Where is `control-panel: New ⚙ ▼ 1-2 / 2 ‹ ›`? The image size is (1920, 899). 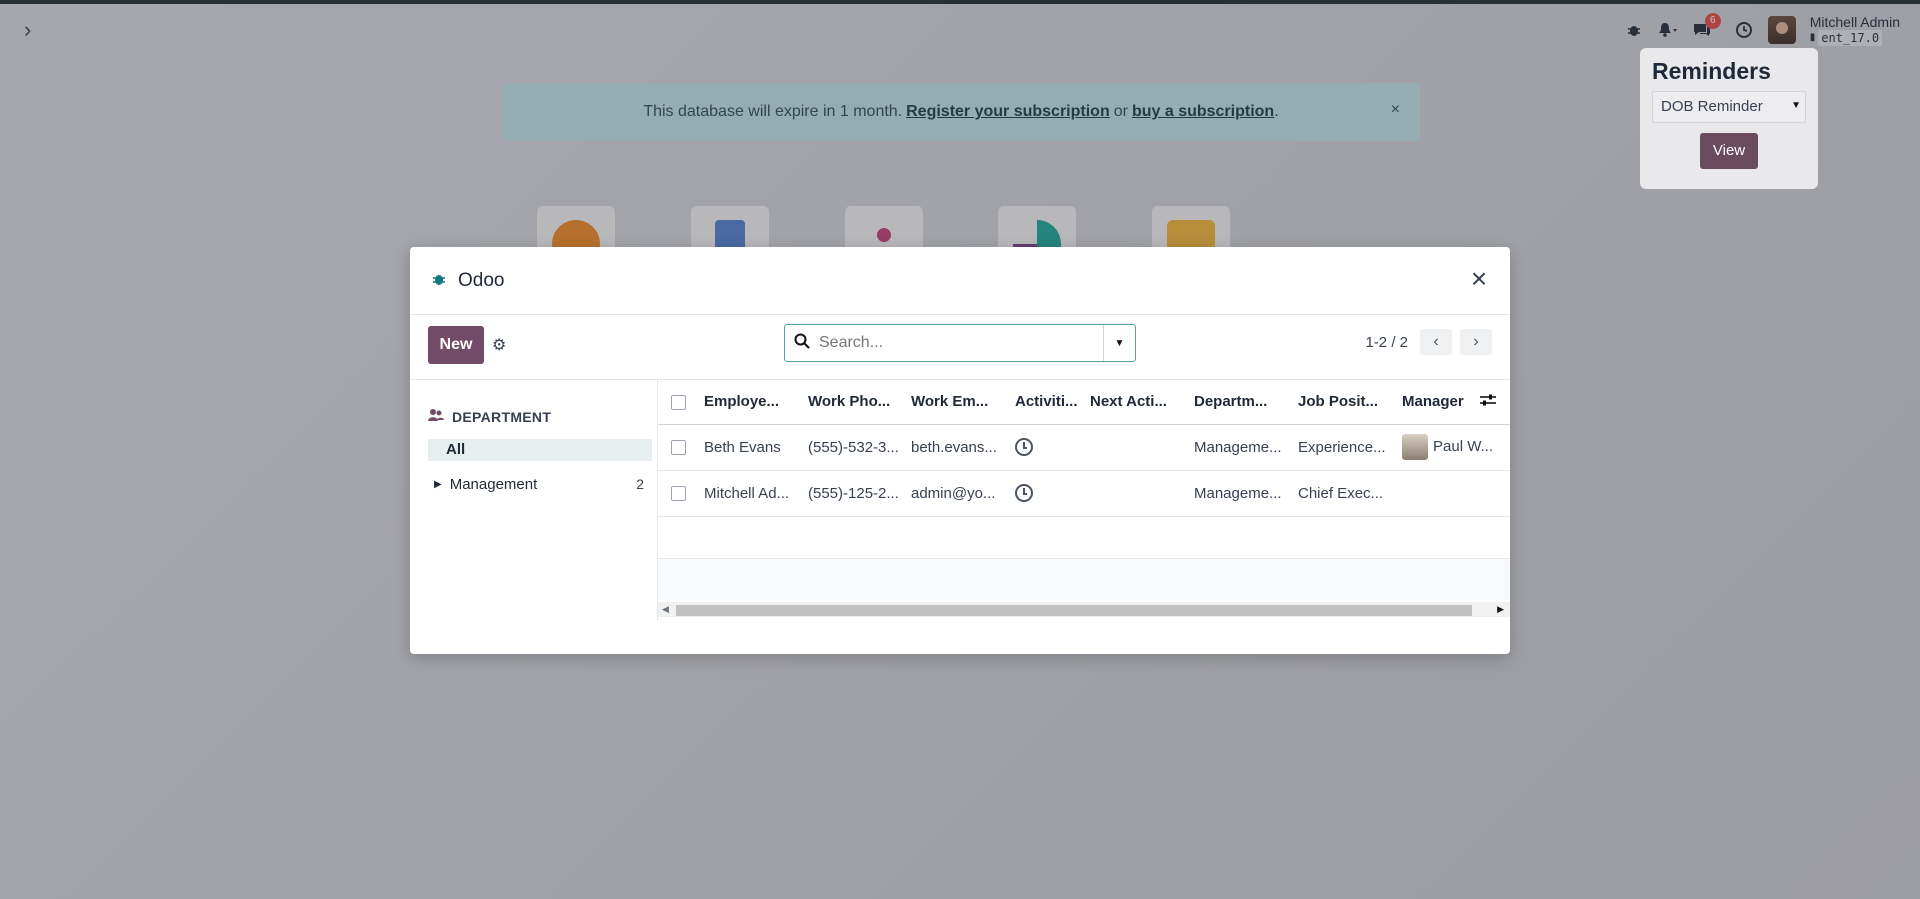 control-panel: New ⚙ ▼ 1-2 / 2 ‹ › is located at coordinates (960, 347).